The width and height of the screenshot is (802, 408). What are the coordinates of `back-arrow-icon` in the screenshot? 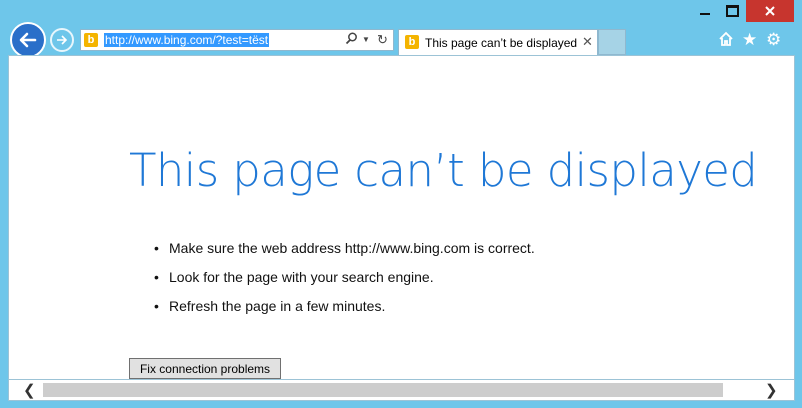 It's located at (28, 40).